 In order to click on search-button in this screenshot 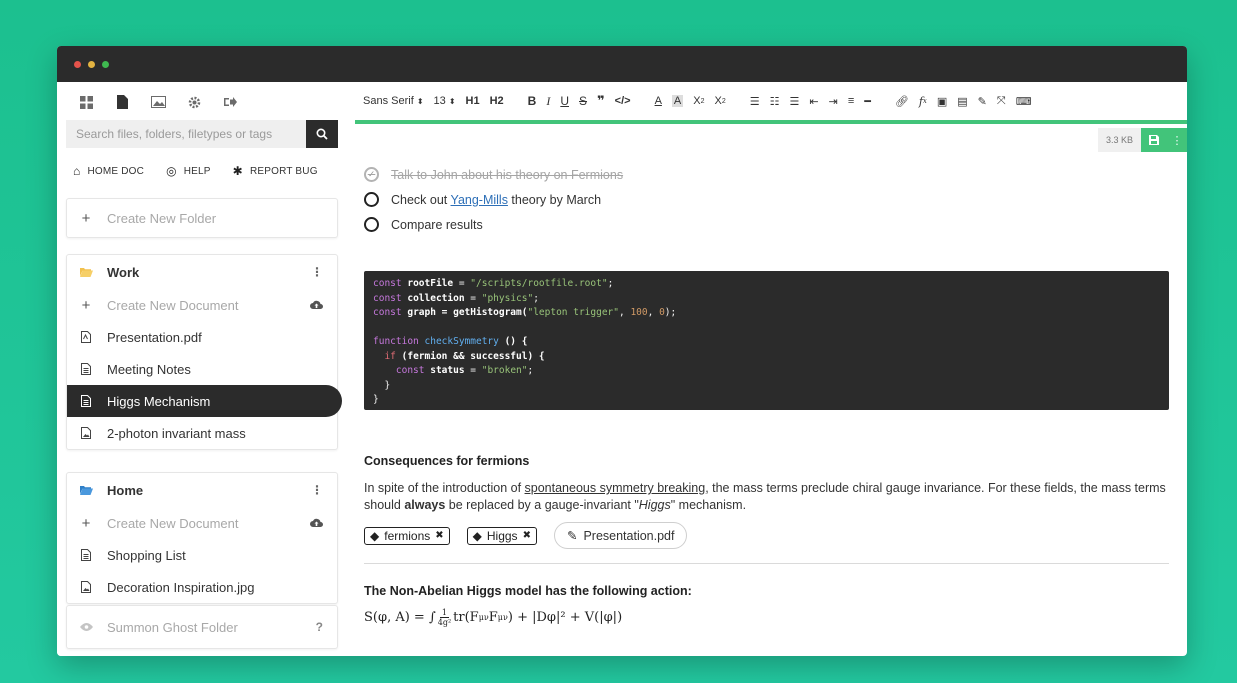, I will do `click(322, 134)`.